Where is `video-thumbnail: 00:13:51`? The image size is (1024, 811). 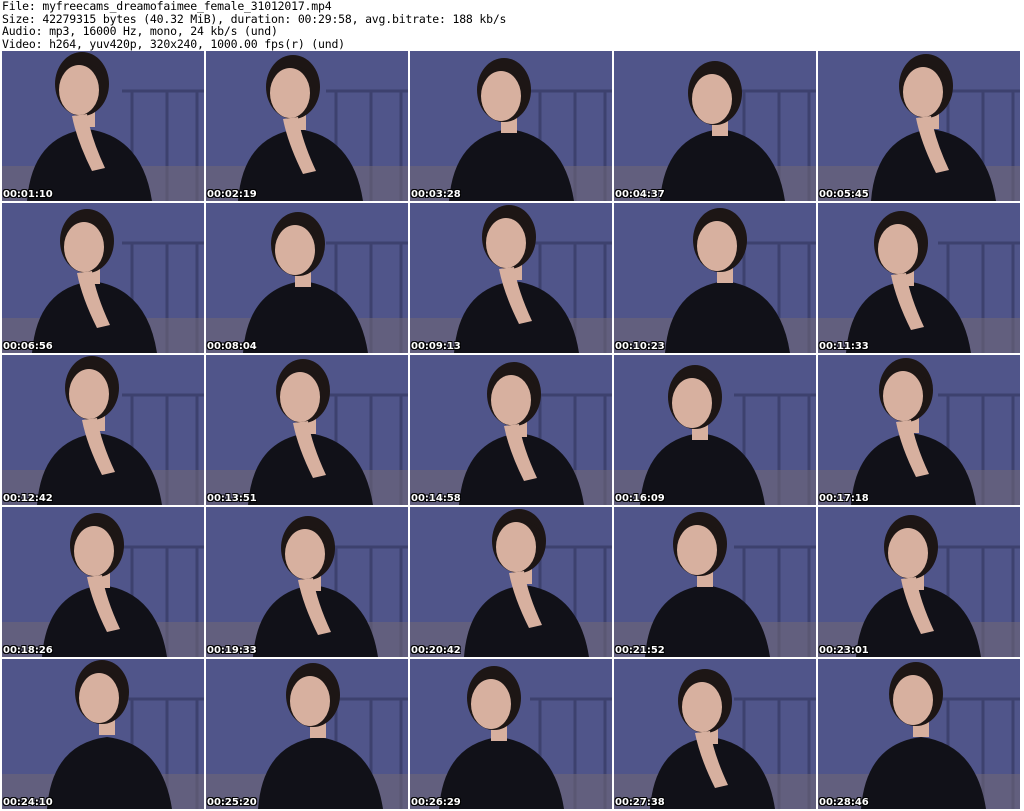
video-thumbnail: 00:13:51 is located at coordinates (307, 430).